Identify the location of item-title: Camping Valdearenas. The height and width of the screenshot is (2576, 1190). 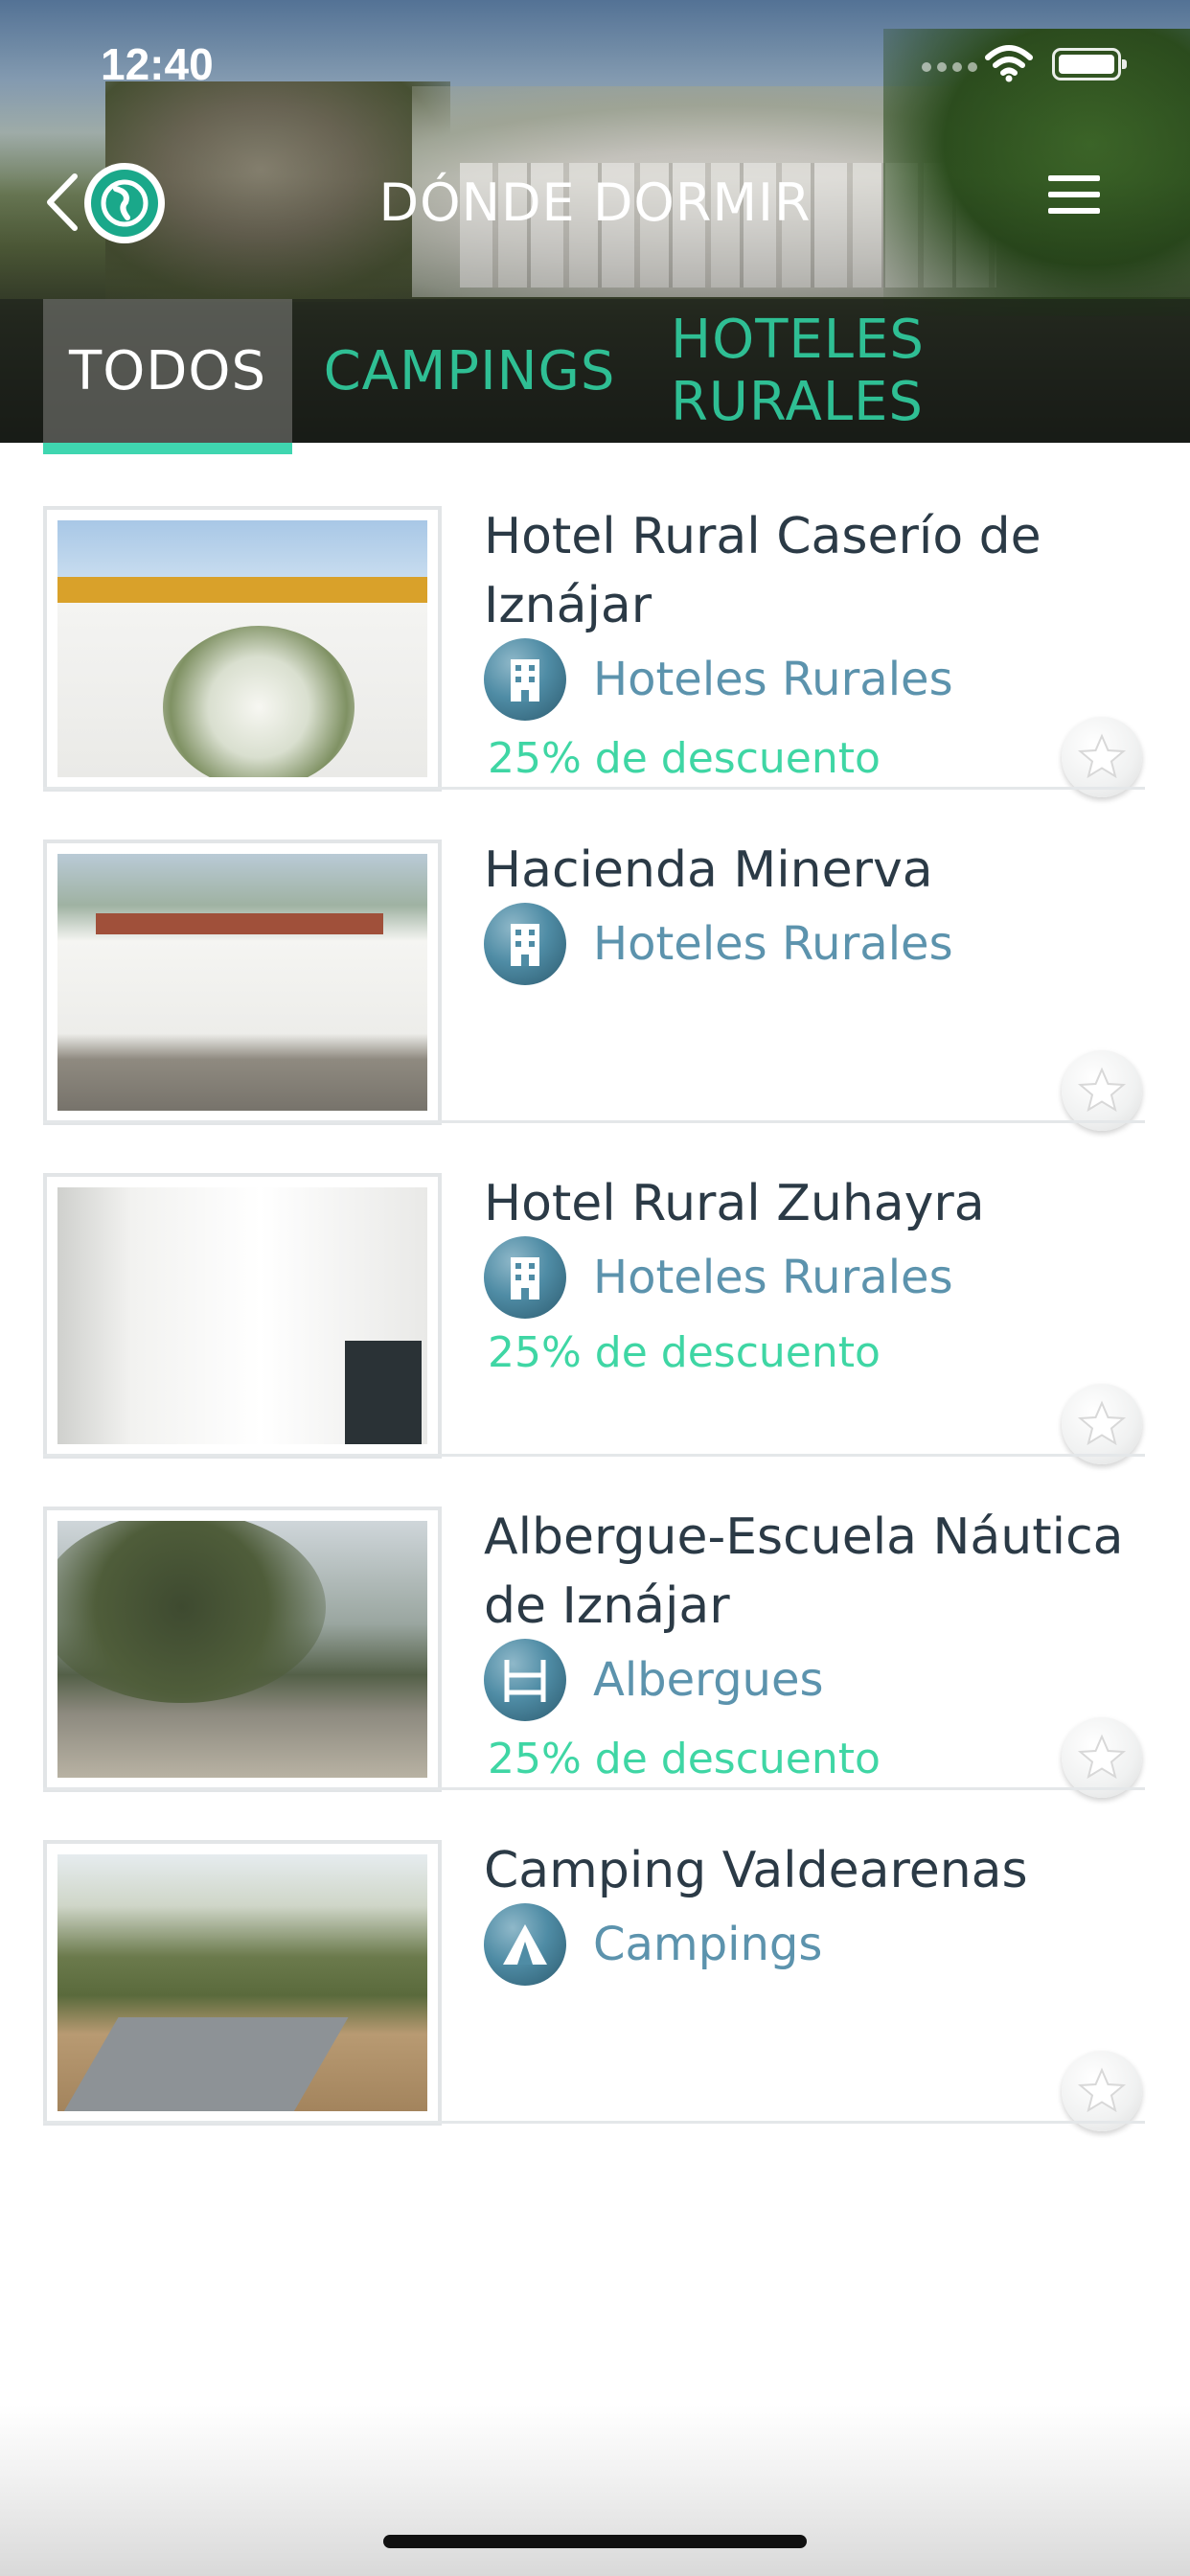
(756, 1870).